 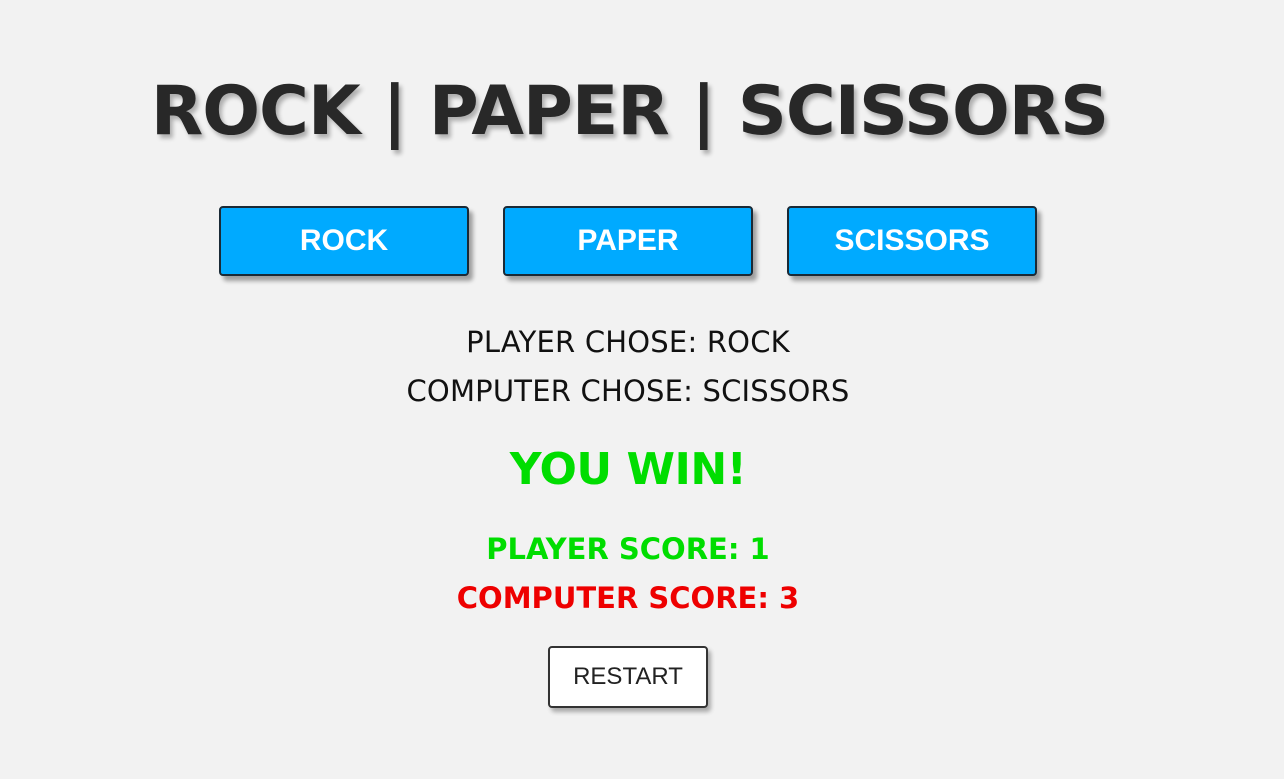 What do you see at coordinates (628, 391) in the screenshot?
I see `computer-choice-text: COMPUTER CHOSE: SCISSORS` at bounding box center [628, 391].